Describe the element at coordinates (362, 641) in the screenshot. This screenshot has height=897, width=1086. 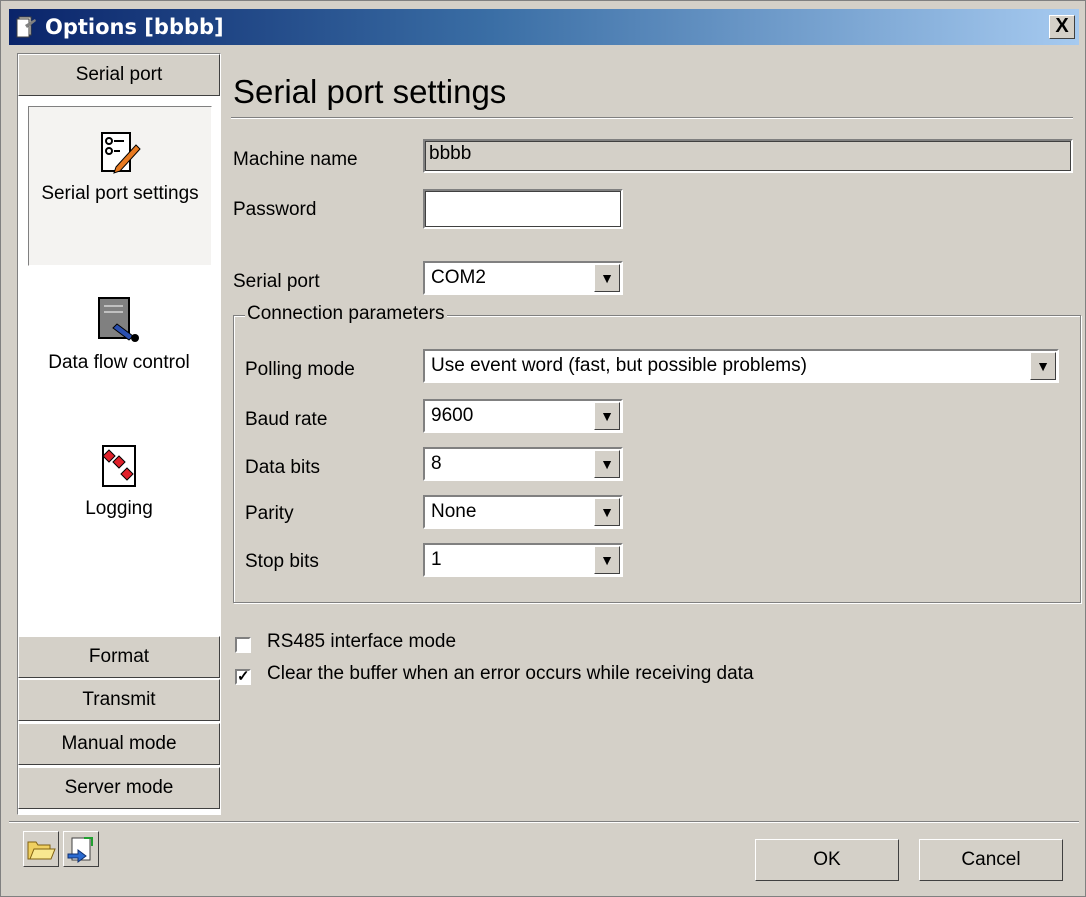
I see `rs485-label: RS485 interface mode` at that location.